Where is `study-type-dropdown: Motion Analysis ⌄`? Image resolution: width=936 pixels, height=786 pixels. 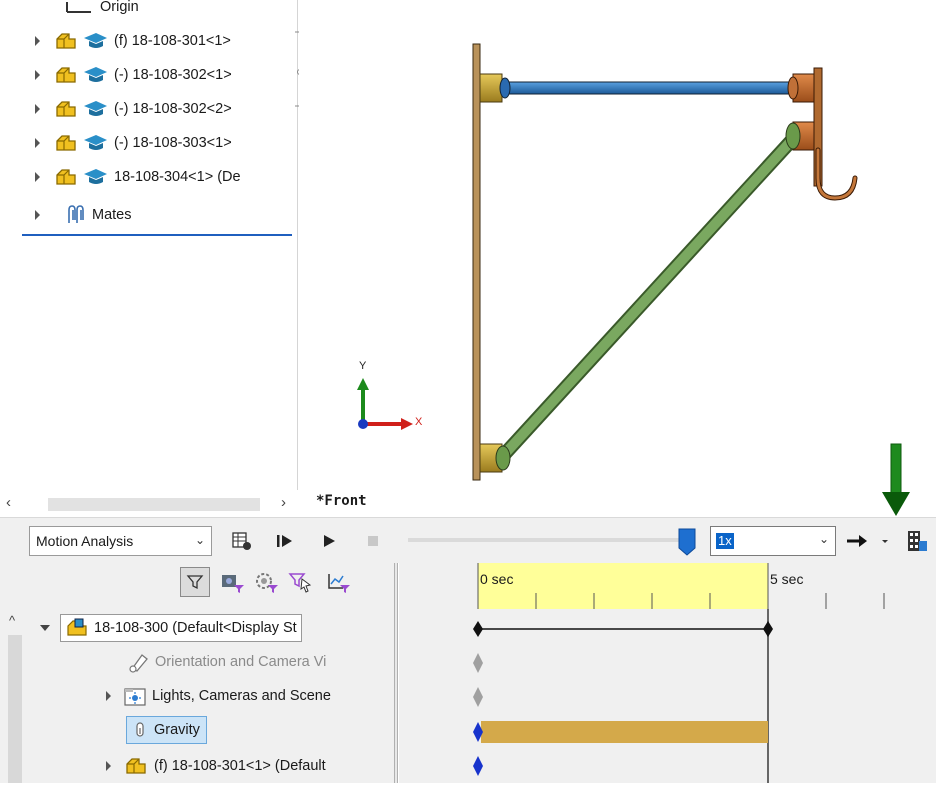 study-type-dropdown: Motion Analysis ⌄ is located at coordinates (120, 541).